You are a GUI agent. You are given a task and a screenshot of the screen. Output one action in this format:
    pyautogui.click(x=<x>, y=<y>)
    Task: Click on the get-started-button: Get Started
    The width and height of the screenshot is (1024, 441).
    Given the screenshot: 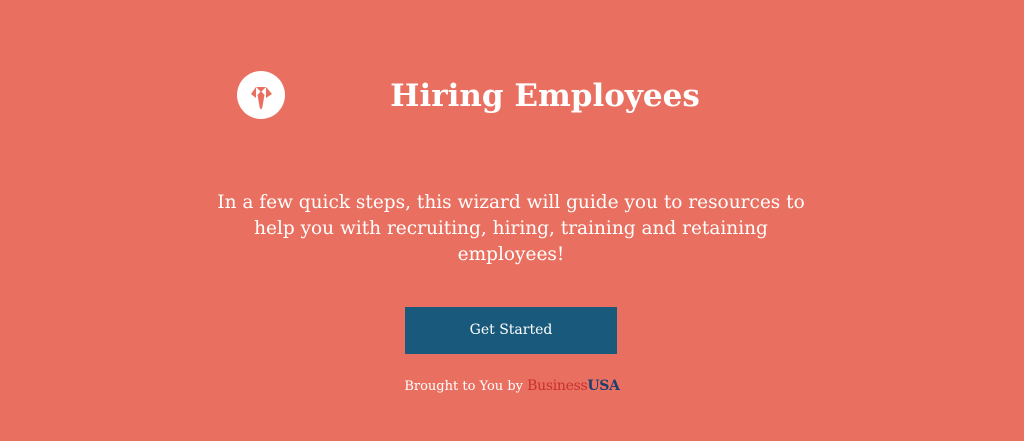 What is the action you would take?
    pyautogui.click(x=511, y=330)
    